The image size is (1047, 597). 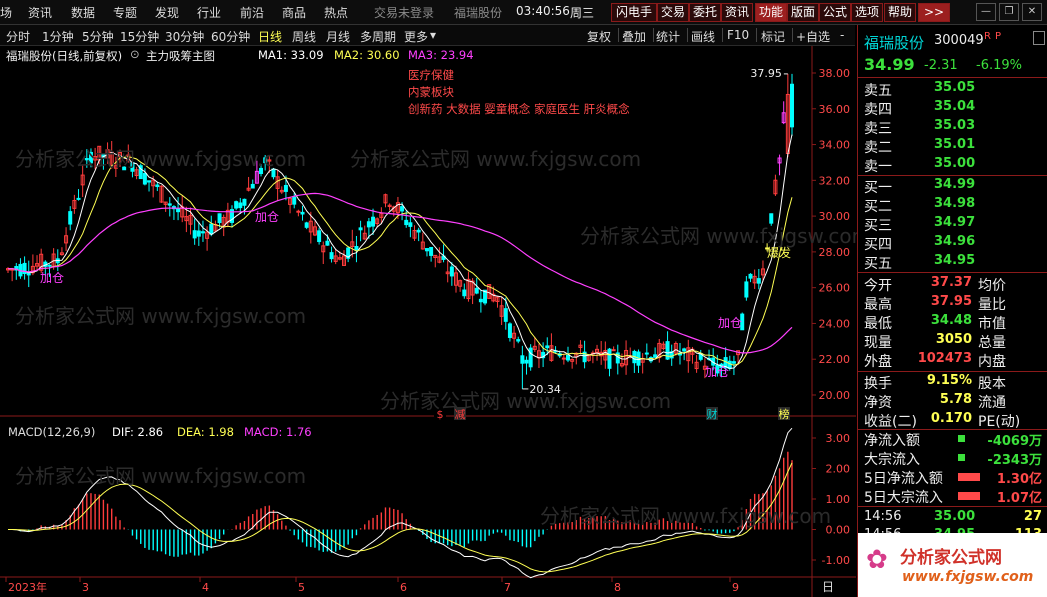 I want to click on flower-logo-icon: ✿, so click(x=877, y=560).